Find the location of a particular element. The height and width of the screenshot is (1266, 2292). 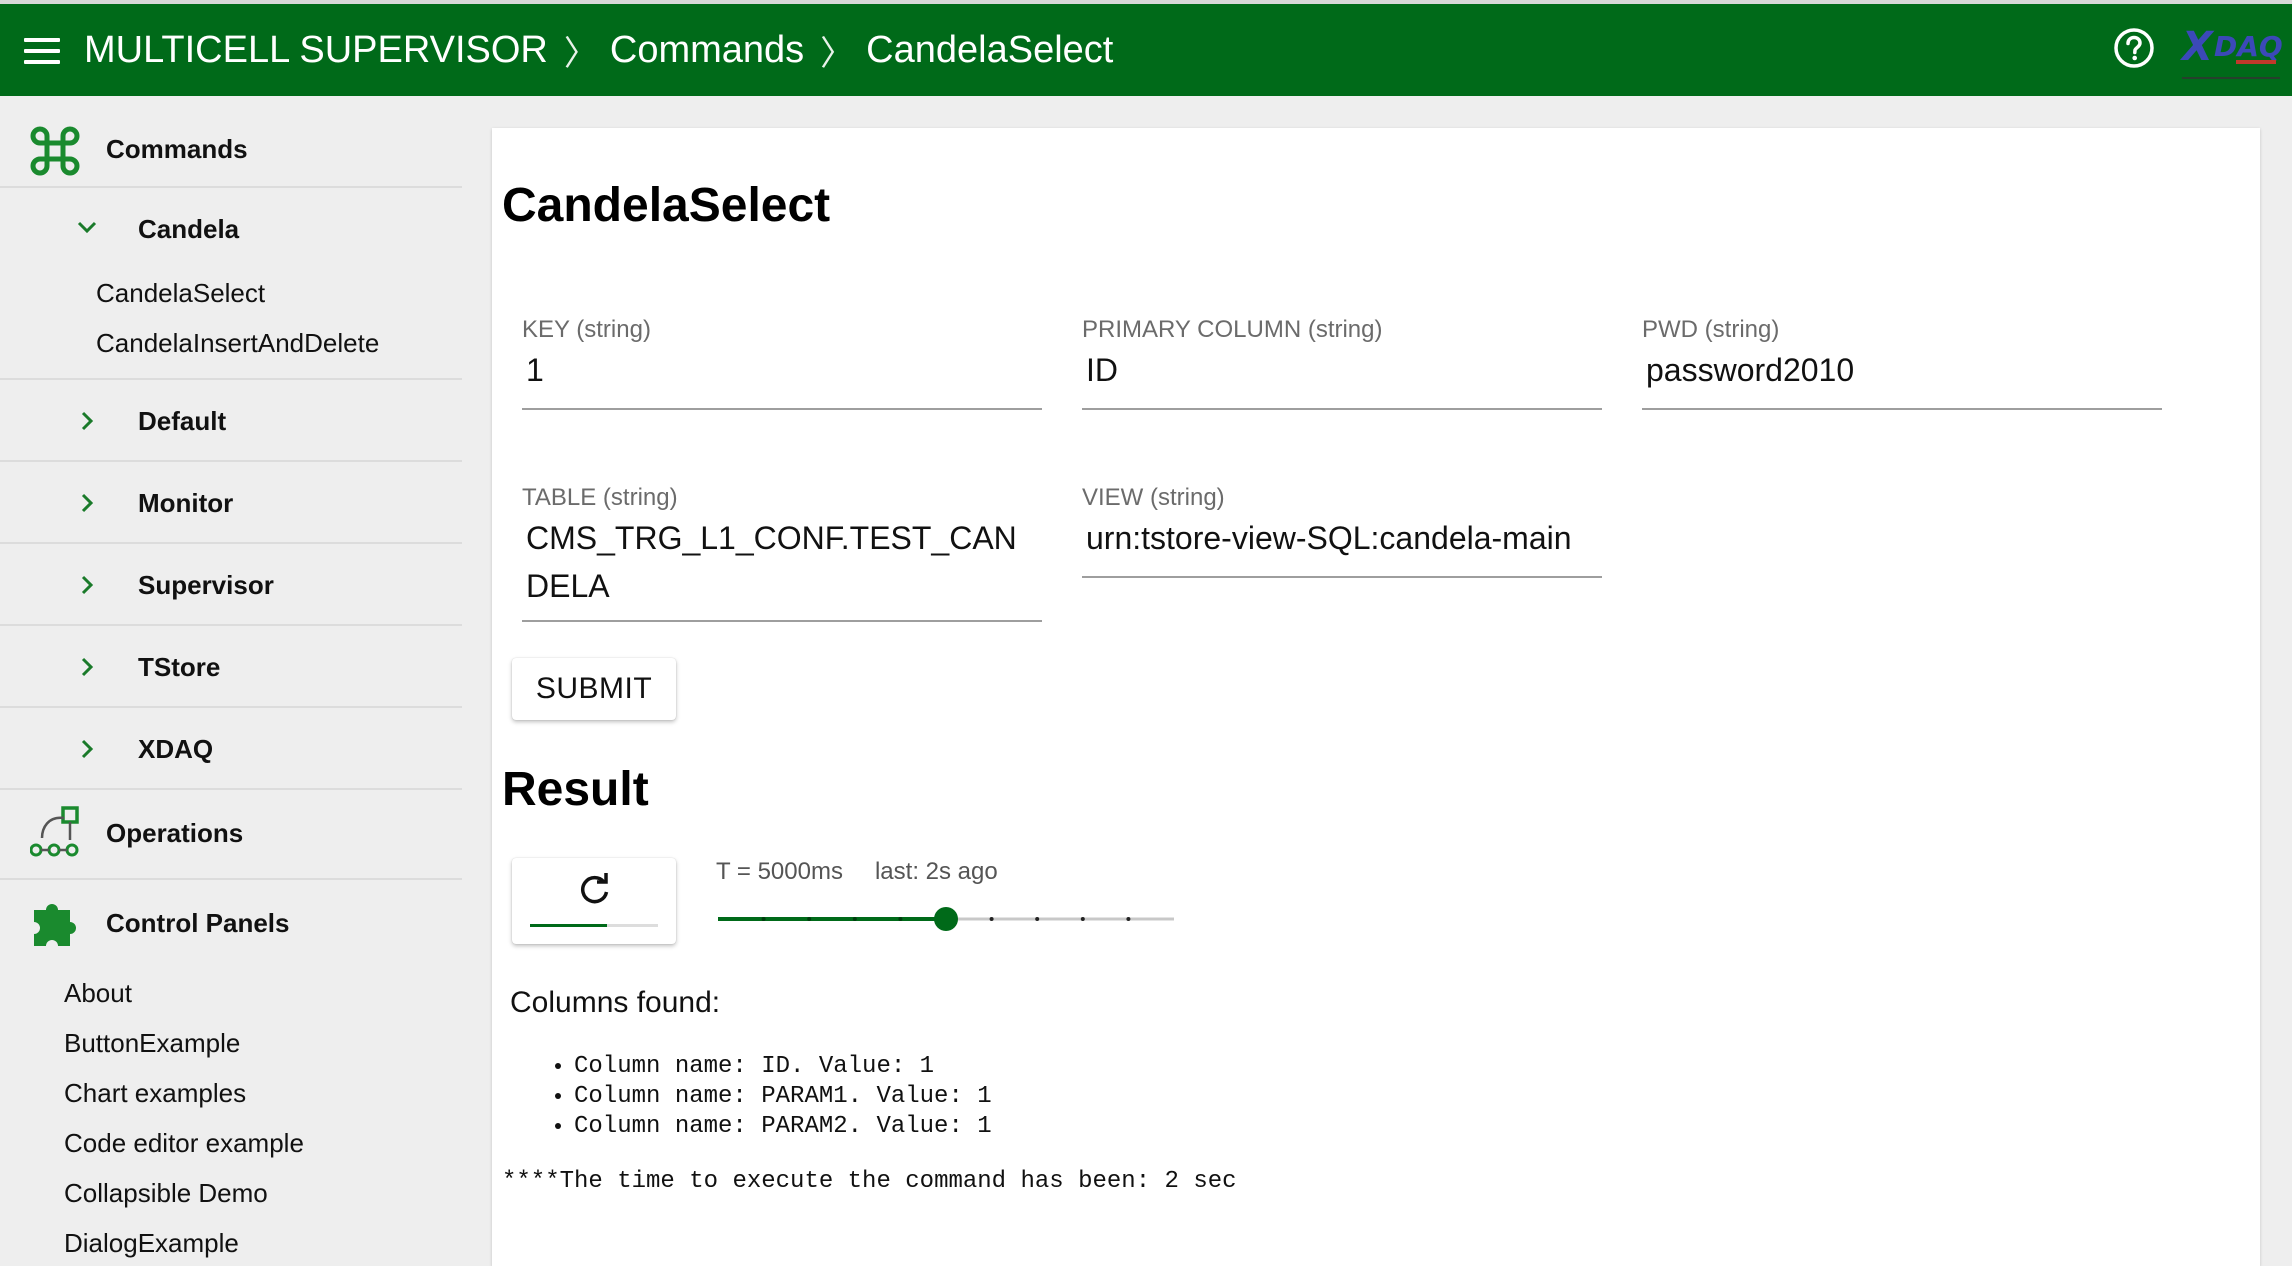

sidebar-item-dialogexample: DialogExample is located at coordinates (151, 1243).